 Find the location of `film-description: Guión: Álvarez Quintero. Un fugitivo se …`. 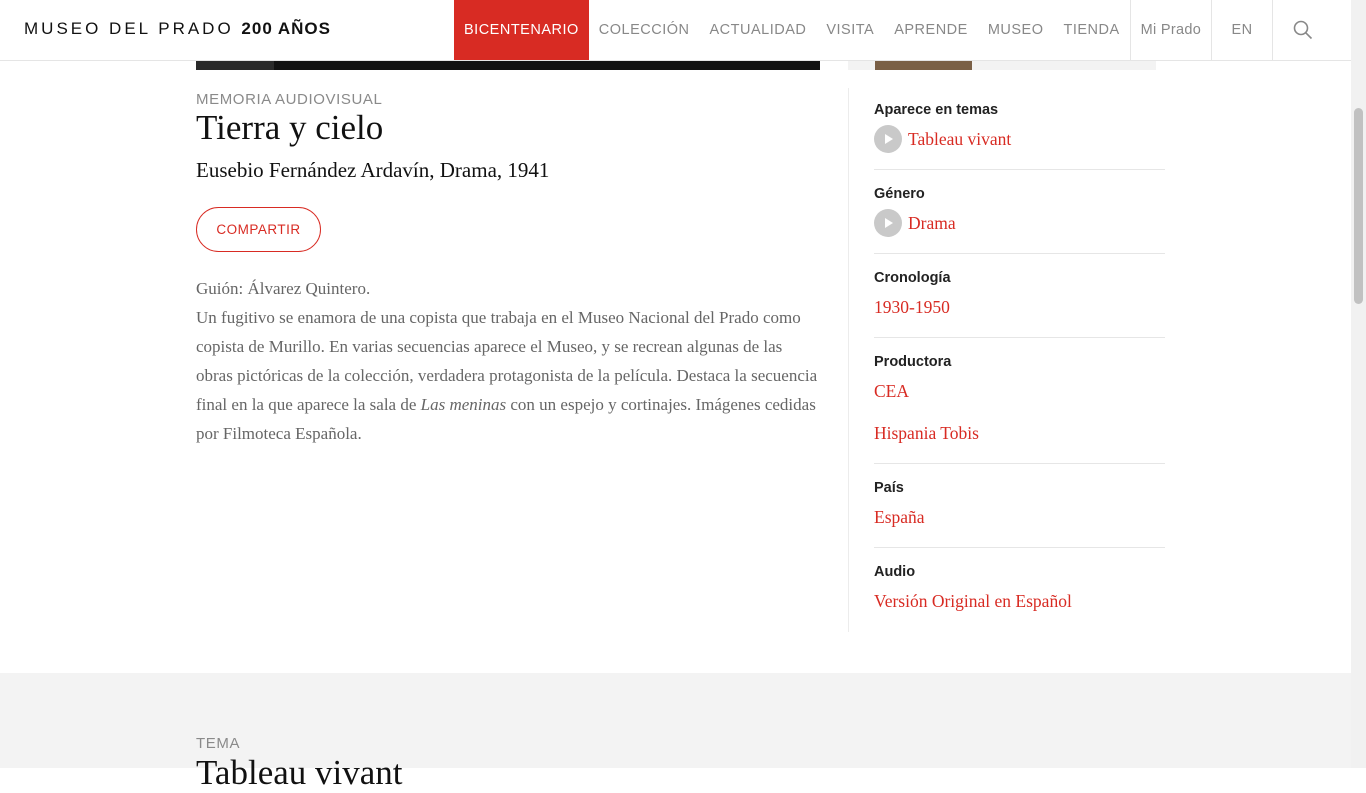

film-description: Guión: Álvarez Quintero. Un fugitivo se … is located at coordinates (508, 361).